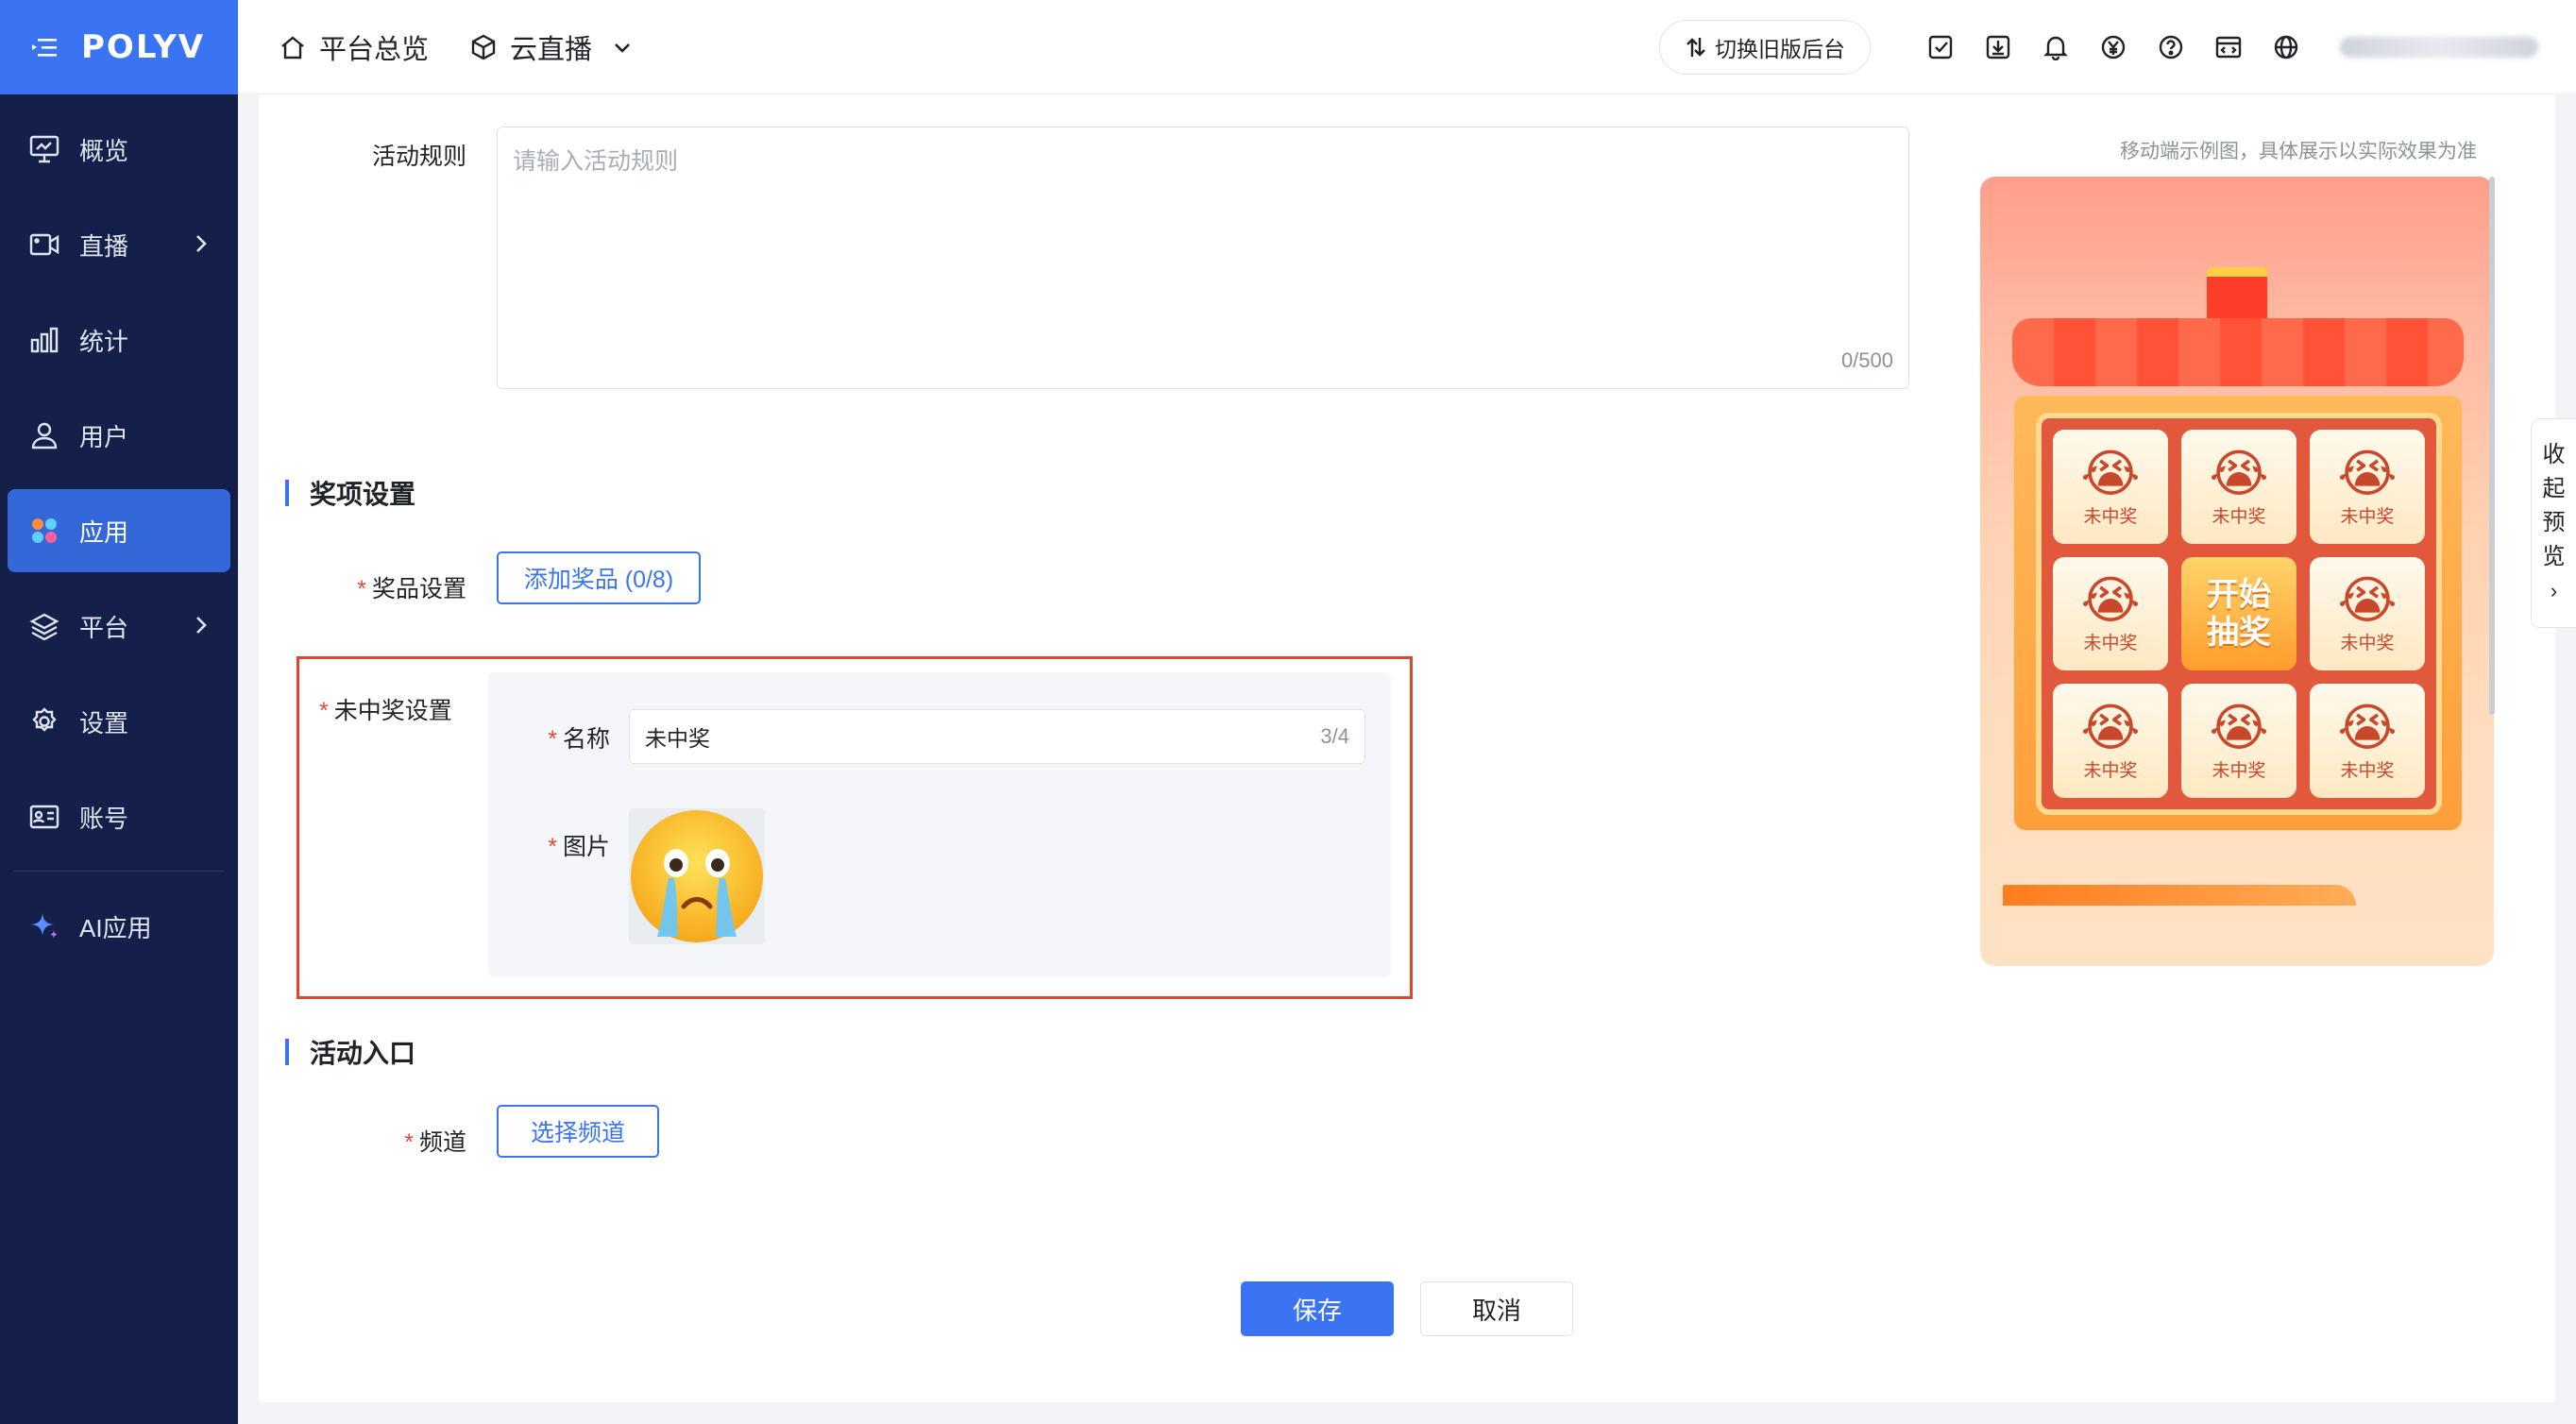 The image size is (2576, 1424). I want to click on select-channel-button: 选择频道, so click(578, 1131).